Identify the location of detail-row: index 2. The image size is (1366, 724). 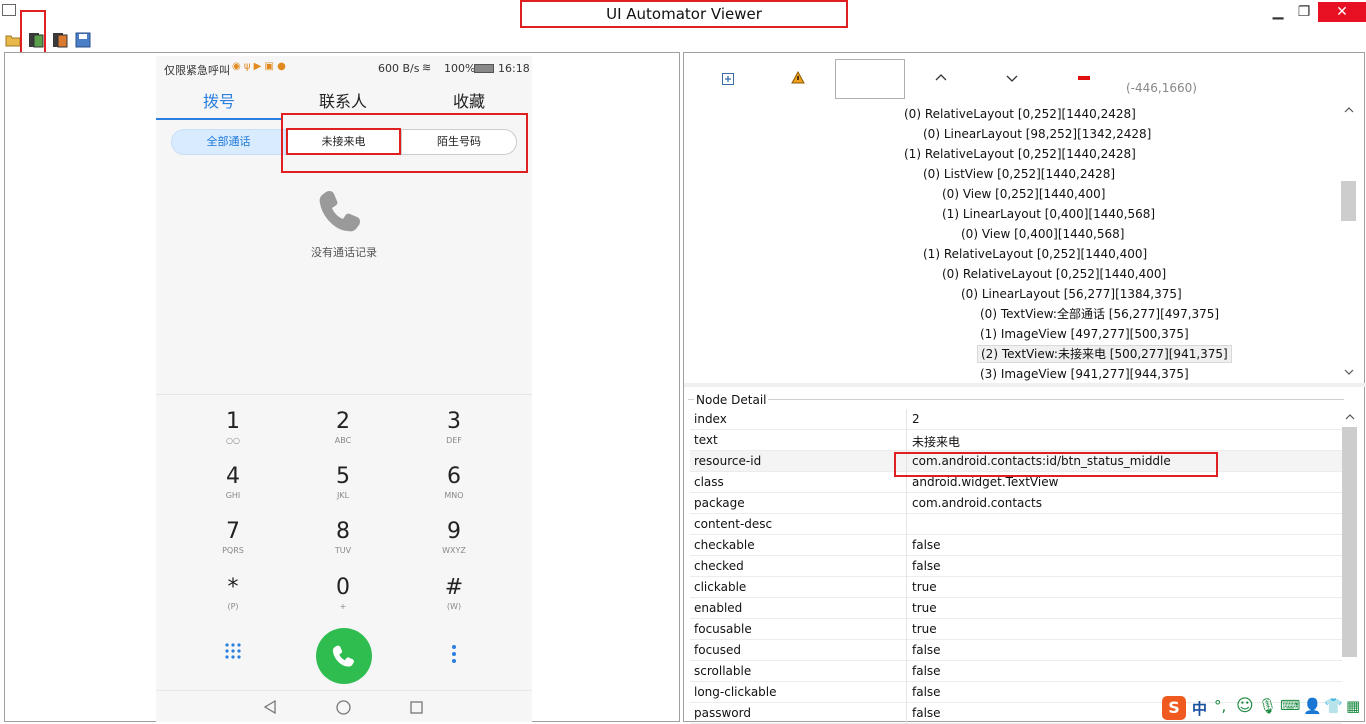
(1016, 419).